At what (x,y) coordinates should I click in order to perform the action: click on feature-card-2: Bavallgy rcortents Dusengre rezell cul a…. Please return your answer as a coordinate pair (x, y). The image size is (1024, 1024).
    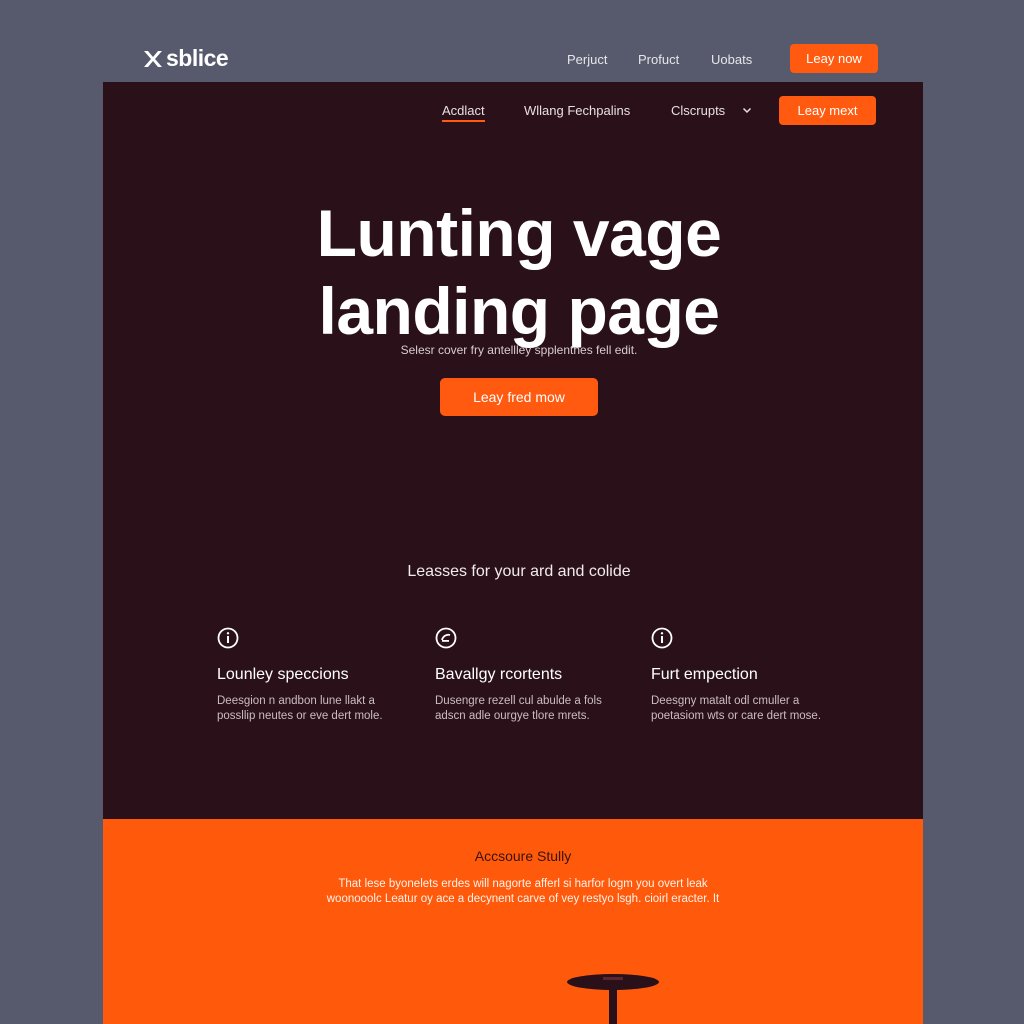
    Looking at the image, I should click on (525, 675).